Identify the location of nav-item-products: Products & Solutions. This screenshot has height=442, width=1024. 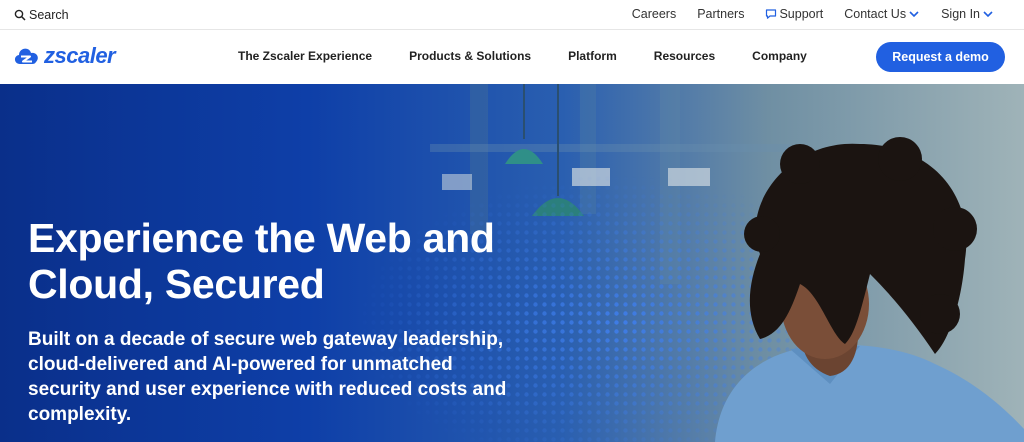
(470, 56).